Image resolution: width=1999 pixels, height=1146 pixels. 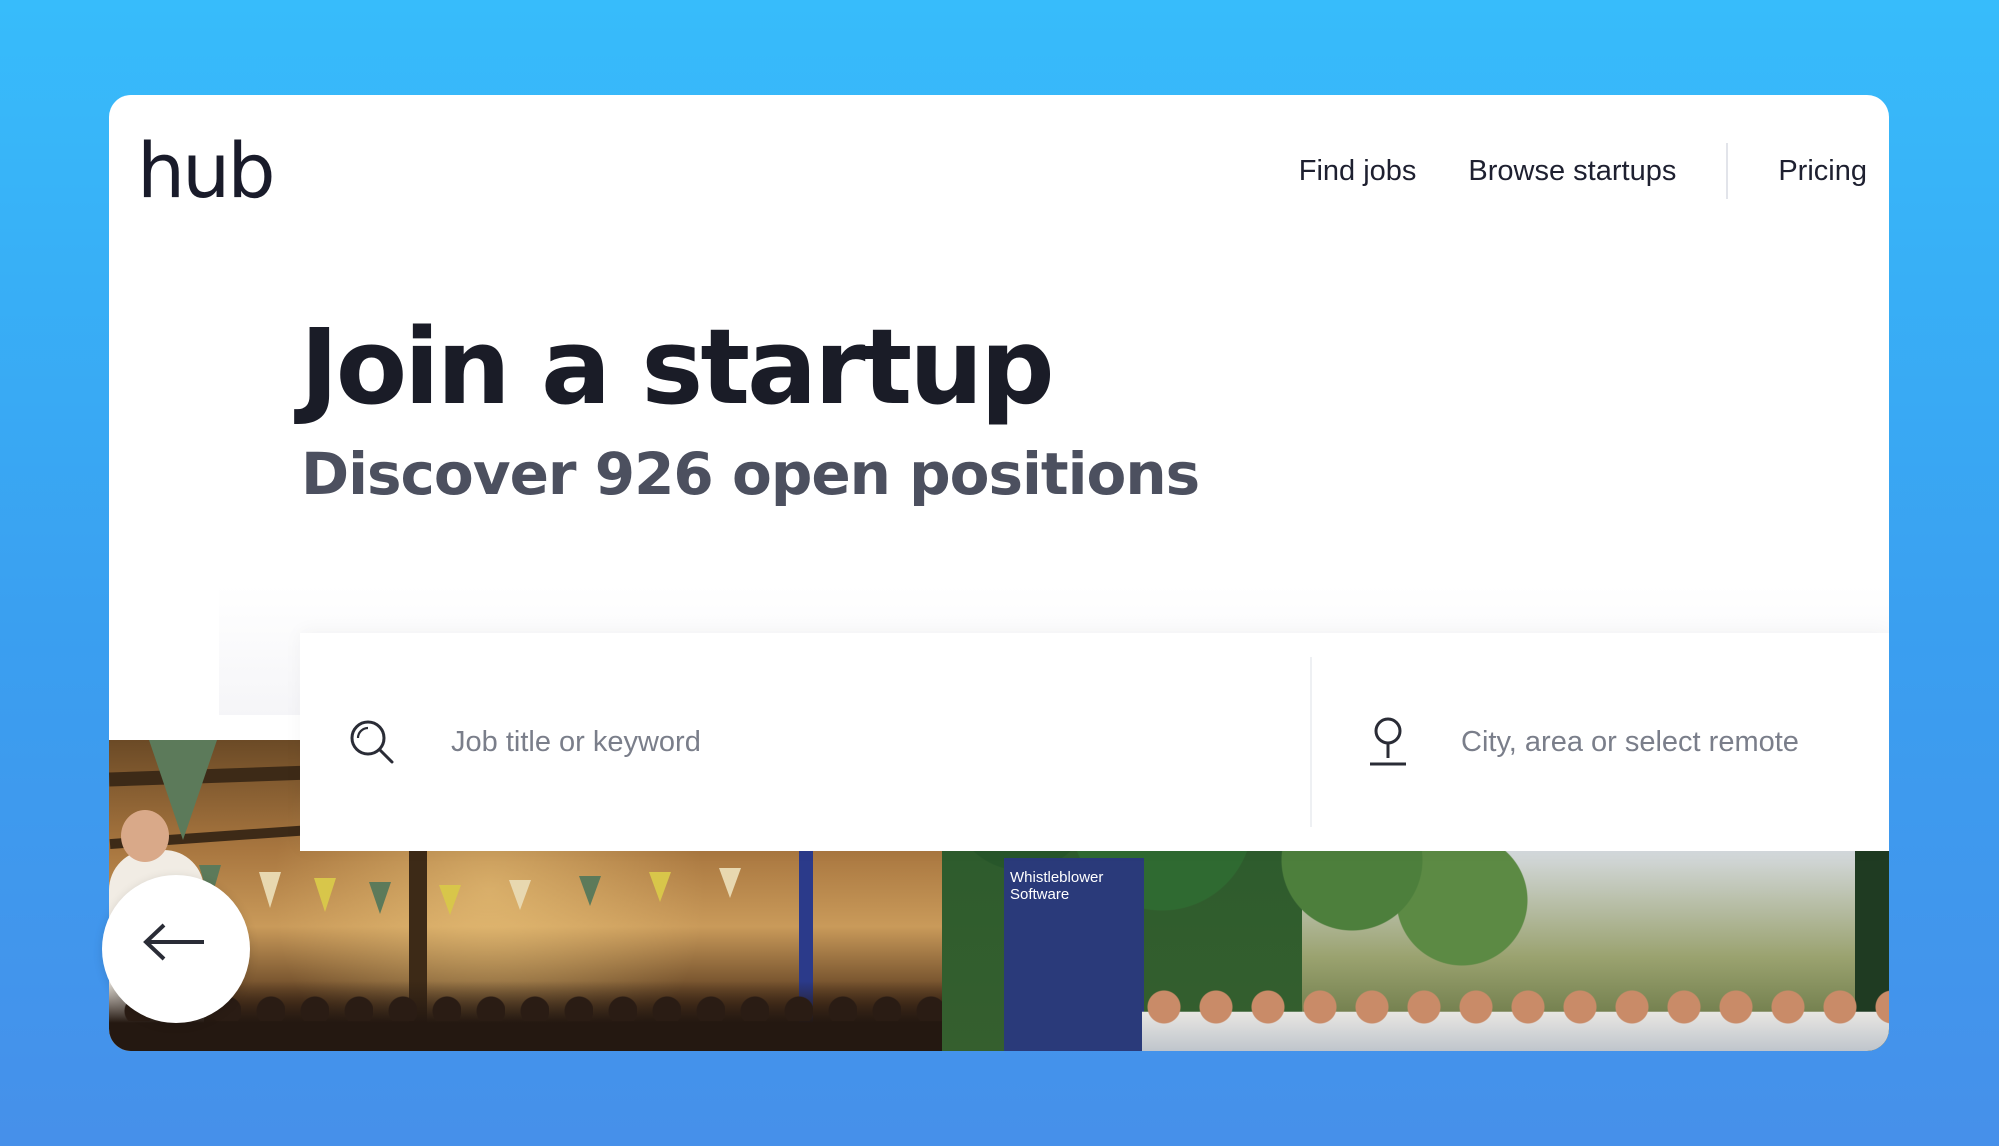 I want to click on speaker-head, so click(x=145, y=836).